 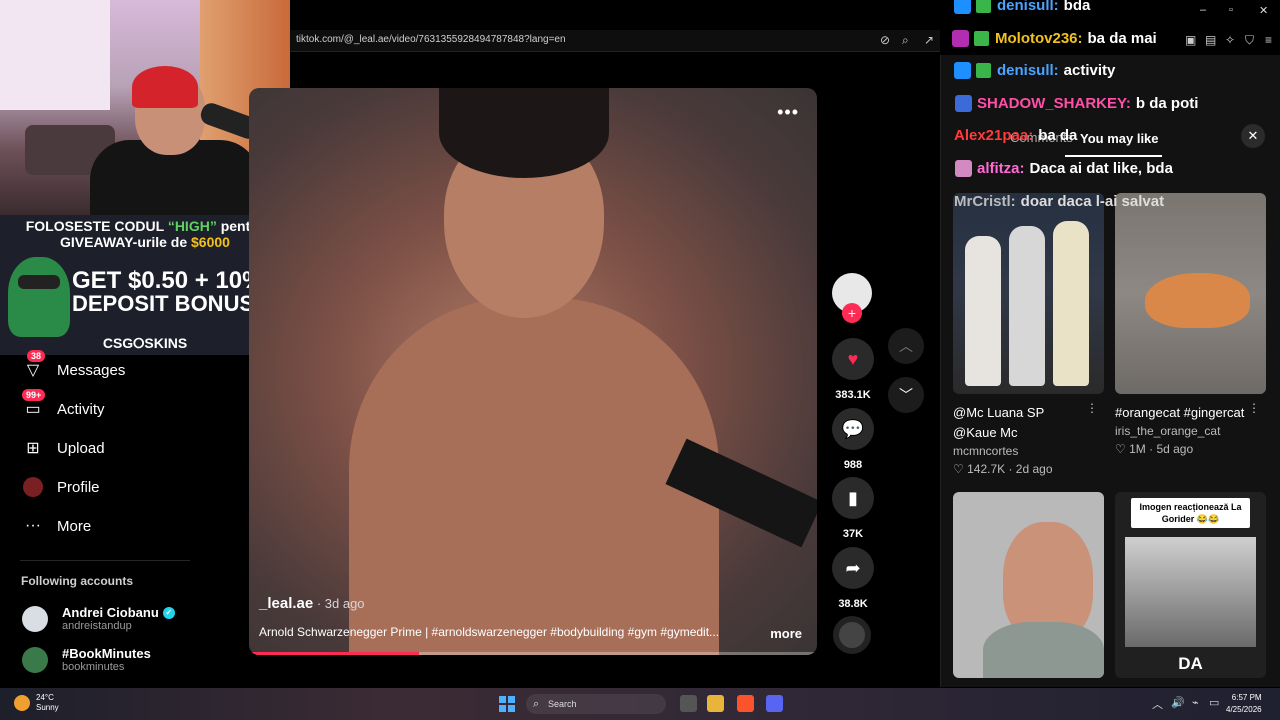 What do you see at coordinates (853, 429) in the screenshot?
I see `comment-icon: 💬` at bounding box center [853, 429].